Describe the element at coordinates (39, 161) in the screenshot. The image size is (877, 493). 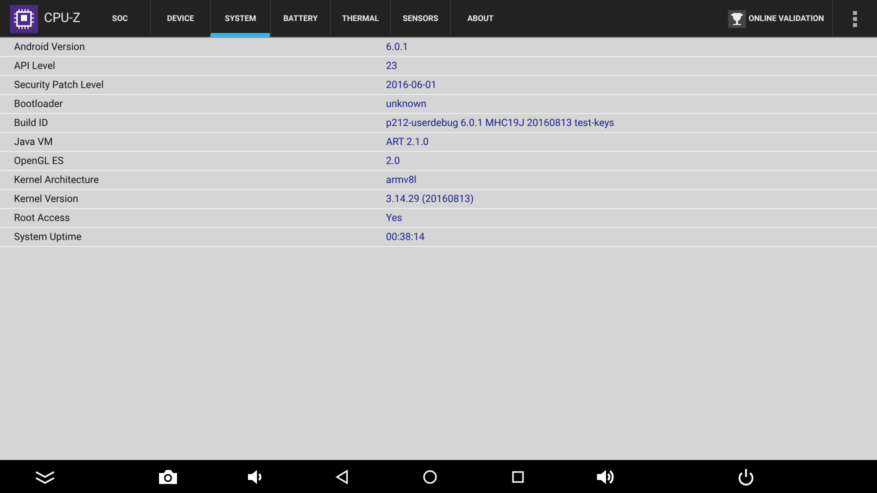
I see `property-label: OpenGL ES` at that location.